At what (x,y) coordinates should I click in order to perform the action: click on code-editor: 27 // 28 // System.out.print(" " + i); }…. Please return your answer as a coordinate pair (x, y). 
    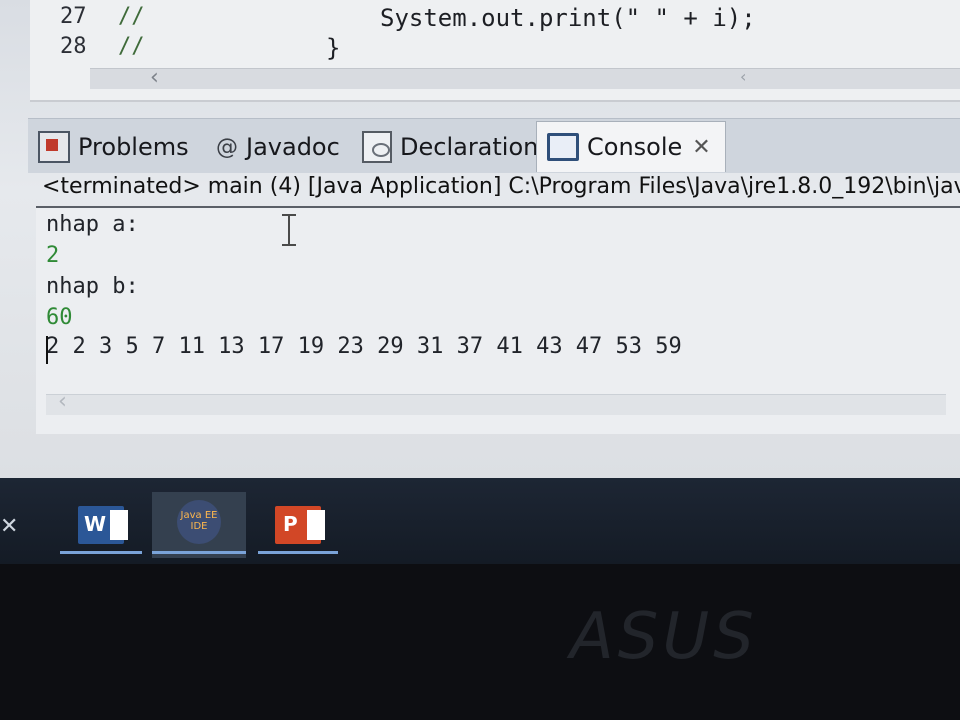
    Looking at the image, I should click on (495, 51).